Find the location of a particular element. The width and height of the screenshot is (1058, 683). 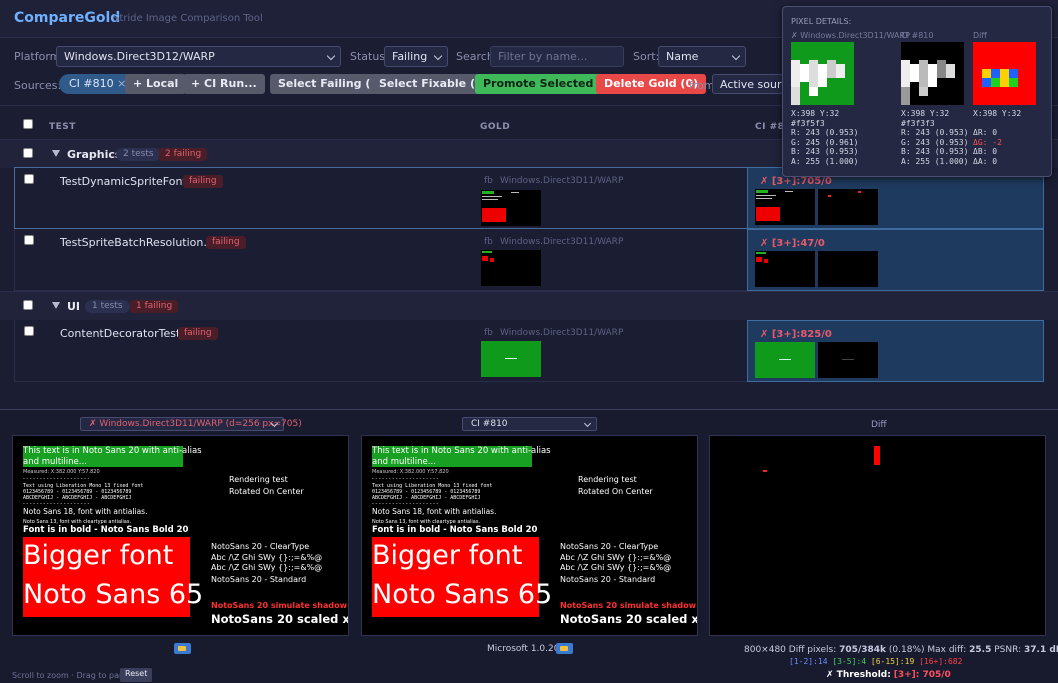

group-name: Graphics is located at coordinates (94, 154).